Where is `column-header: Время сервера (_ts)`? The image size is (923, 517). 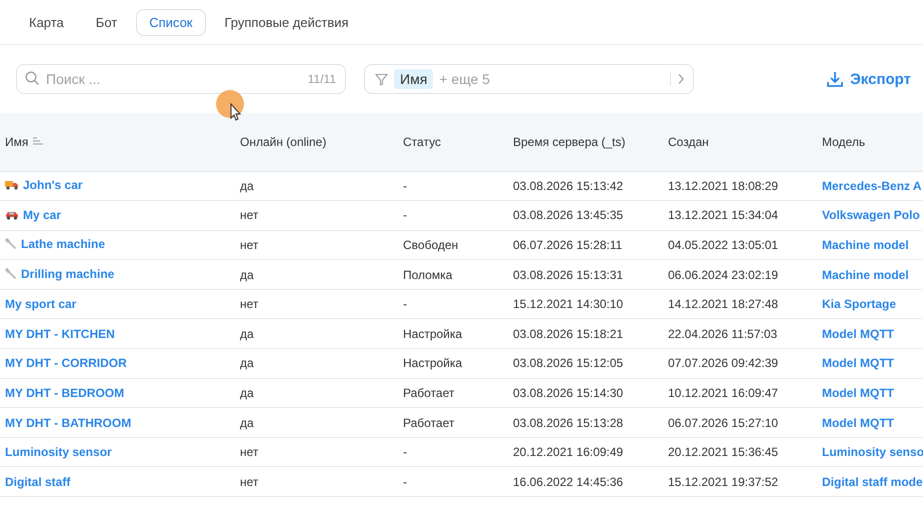 column-header: Время сервера (_ts) is located at coordinates (585, 142).